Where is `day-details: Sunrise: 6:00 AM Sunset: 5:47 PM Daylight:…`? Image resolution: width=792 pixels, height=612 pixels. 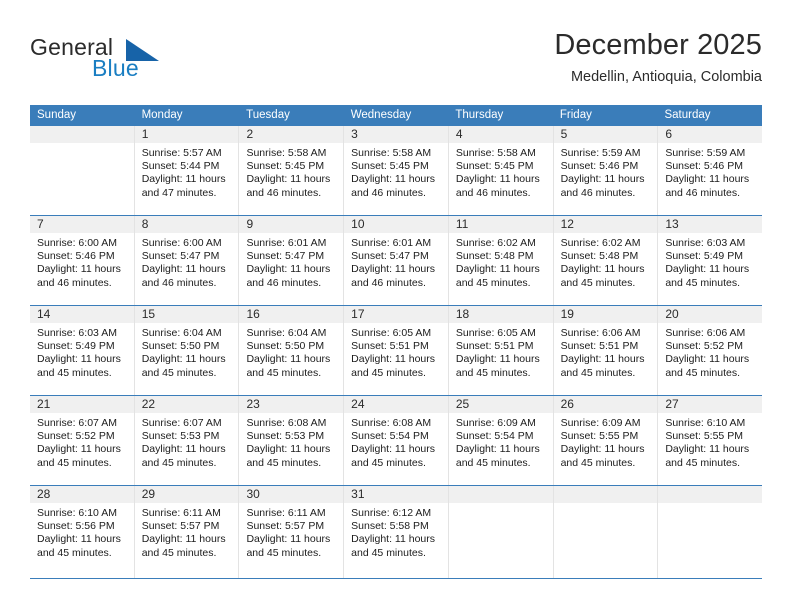 day-details: Sunrise: 6:00 AM Sunset: 5:47 PM Daylight:… is located at coordinates (187, 261).